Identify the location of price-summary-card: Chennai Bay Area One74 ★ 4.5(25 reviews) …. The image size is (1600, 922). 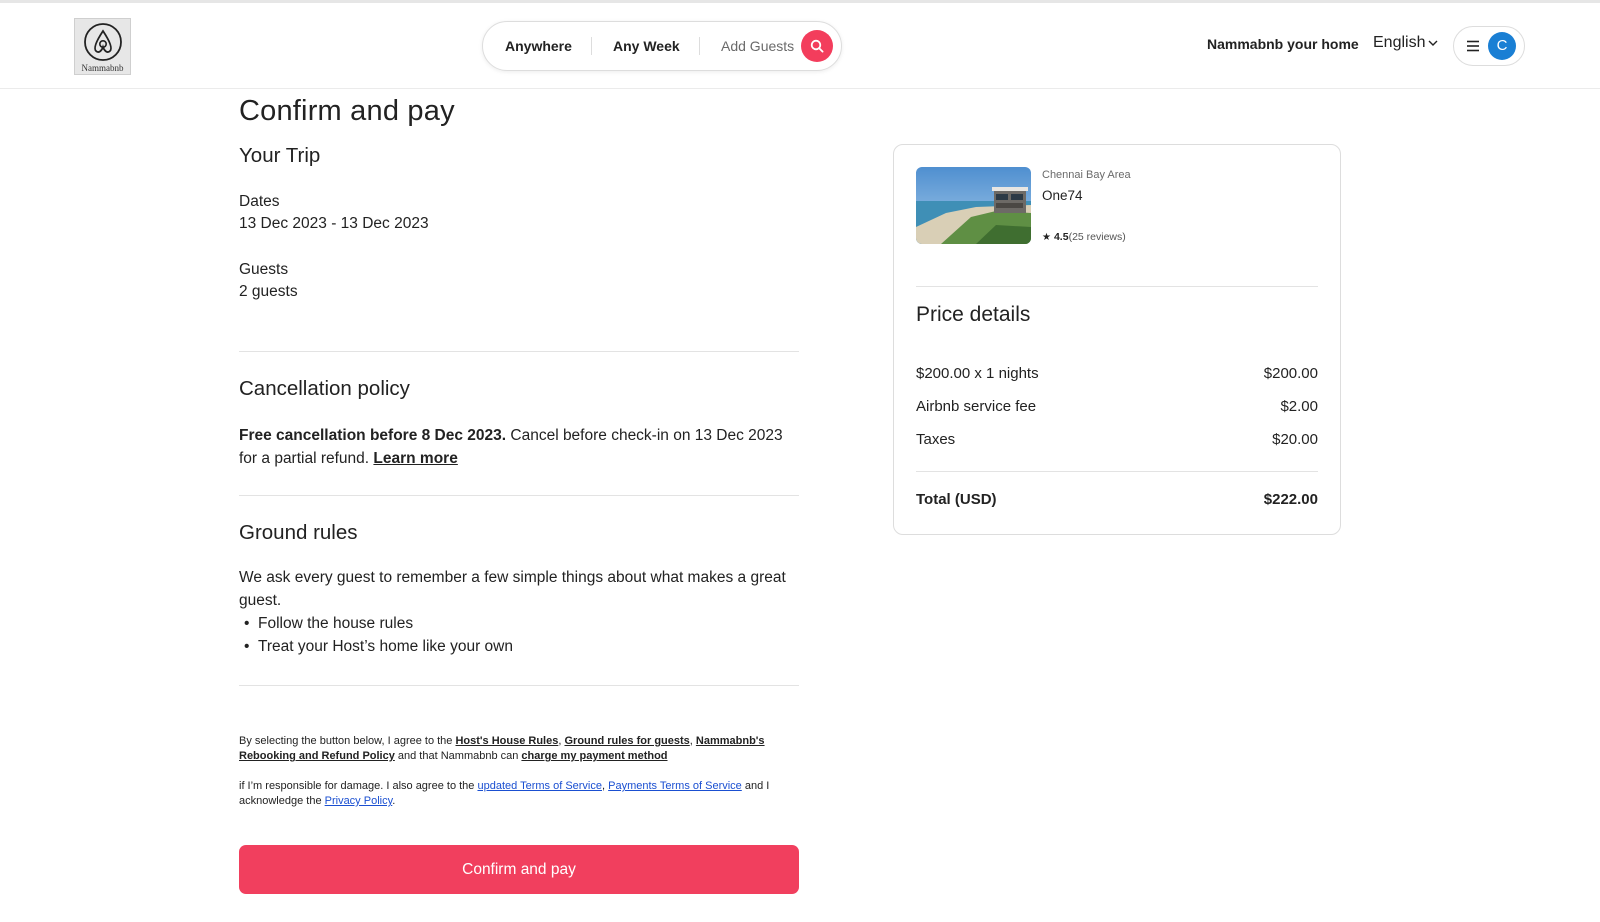
(1117, 339).